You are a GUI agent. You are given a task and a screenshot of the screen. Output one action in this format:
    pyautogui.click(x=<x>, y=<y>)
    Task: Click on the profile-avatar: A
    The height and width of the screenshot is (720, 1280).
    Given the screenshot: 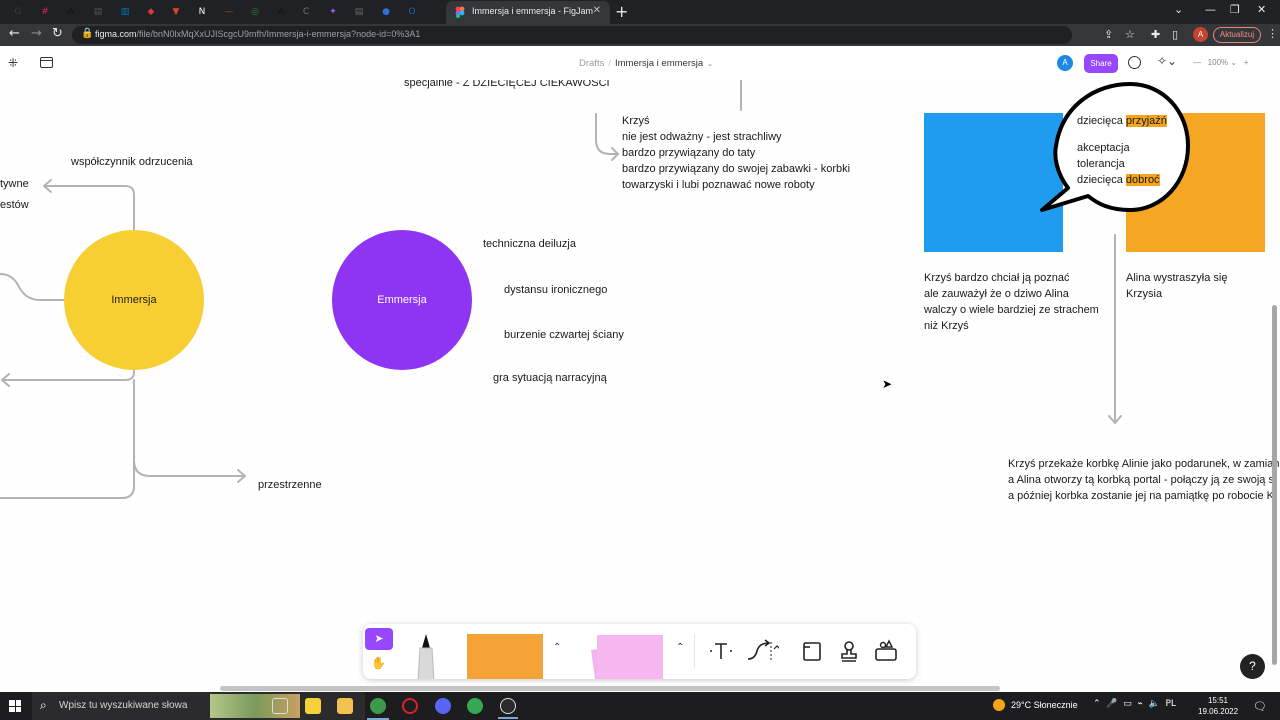 What is the action you would take?
    pyautogui.click(x=1200, y=34)
    